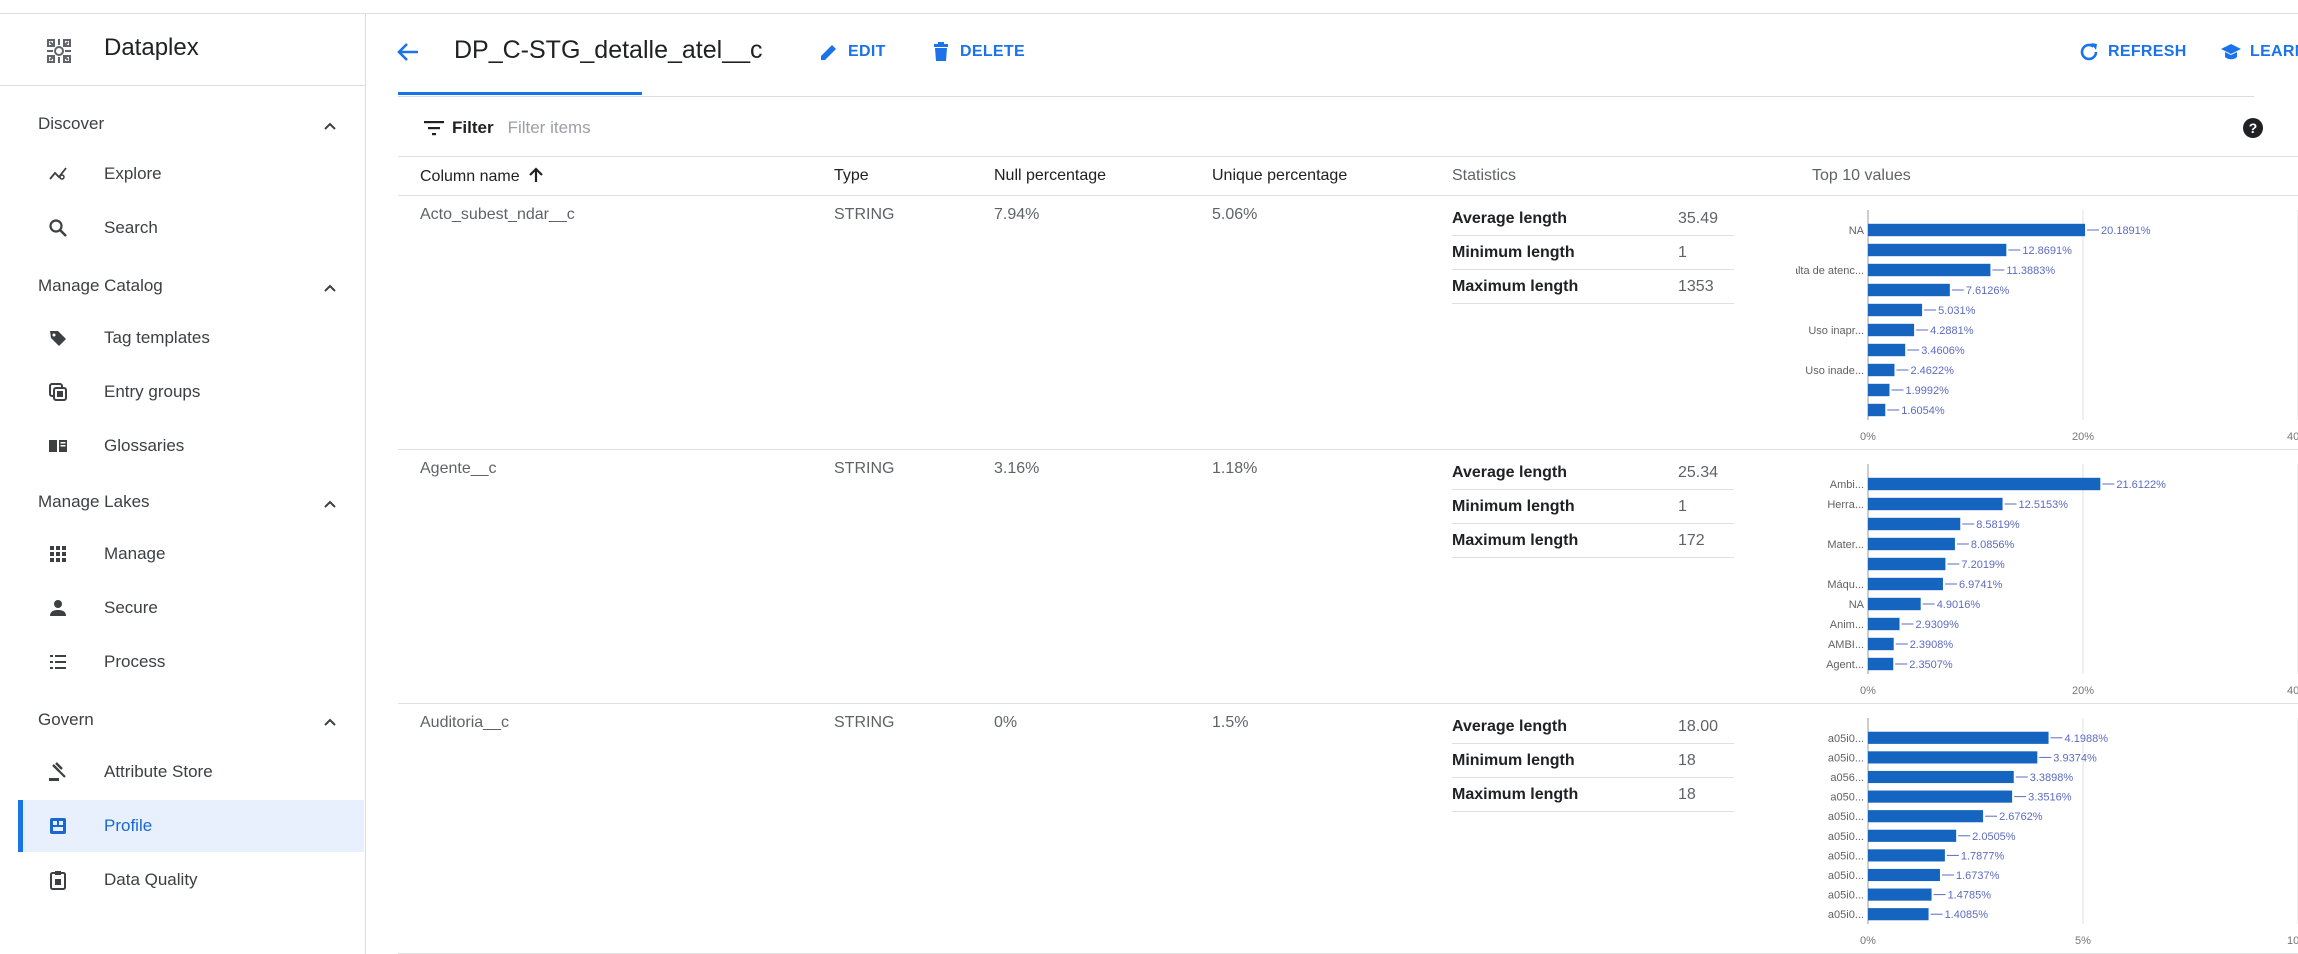 The image size is (2298, 954). I want to click on sidebar-item-glossaries: Glossaries, so click(191, 446).